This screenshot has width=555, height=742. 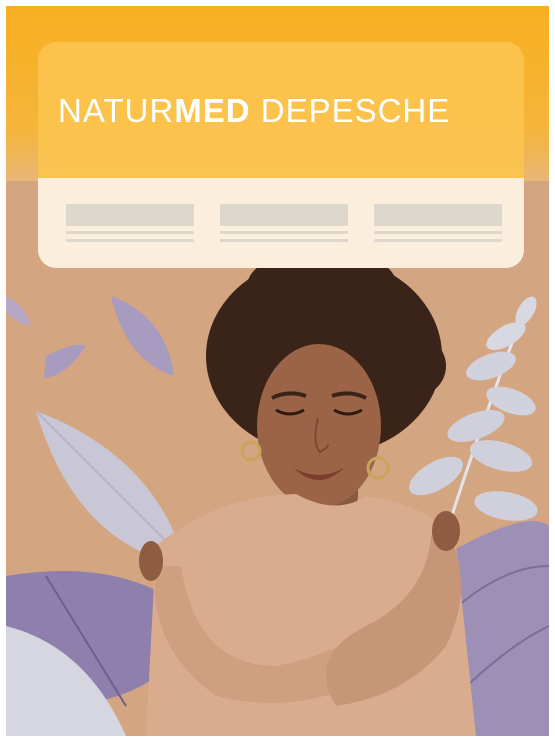 I want to click on placeholder-columns, so click(x=286, y=234).